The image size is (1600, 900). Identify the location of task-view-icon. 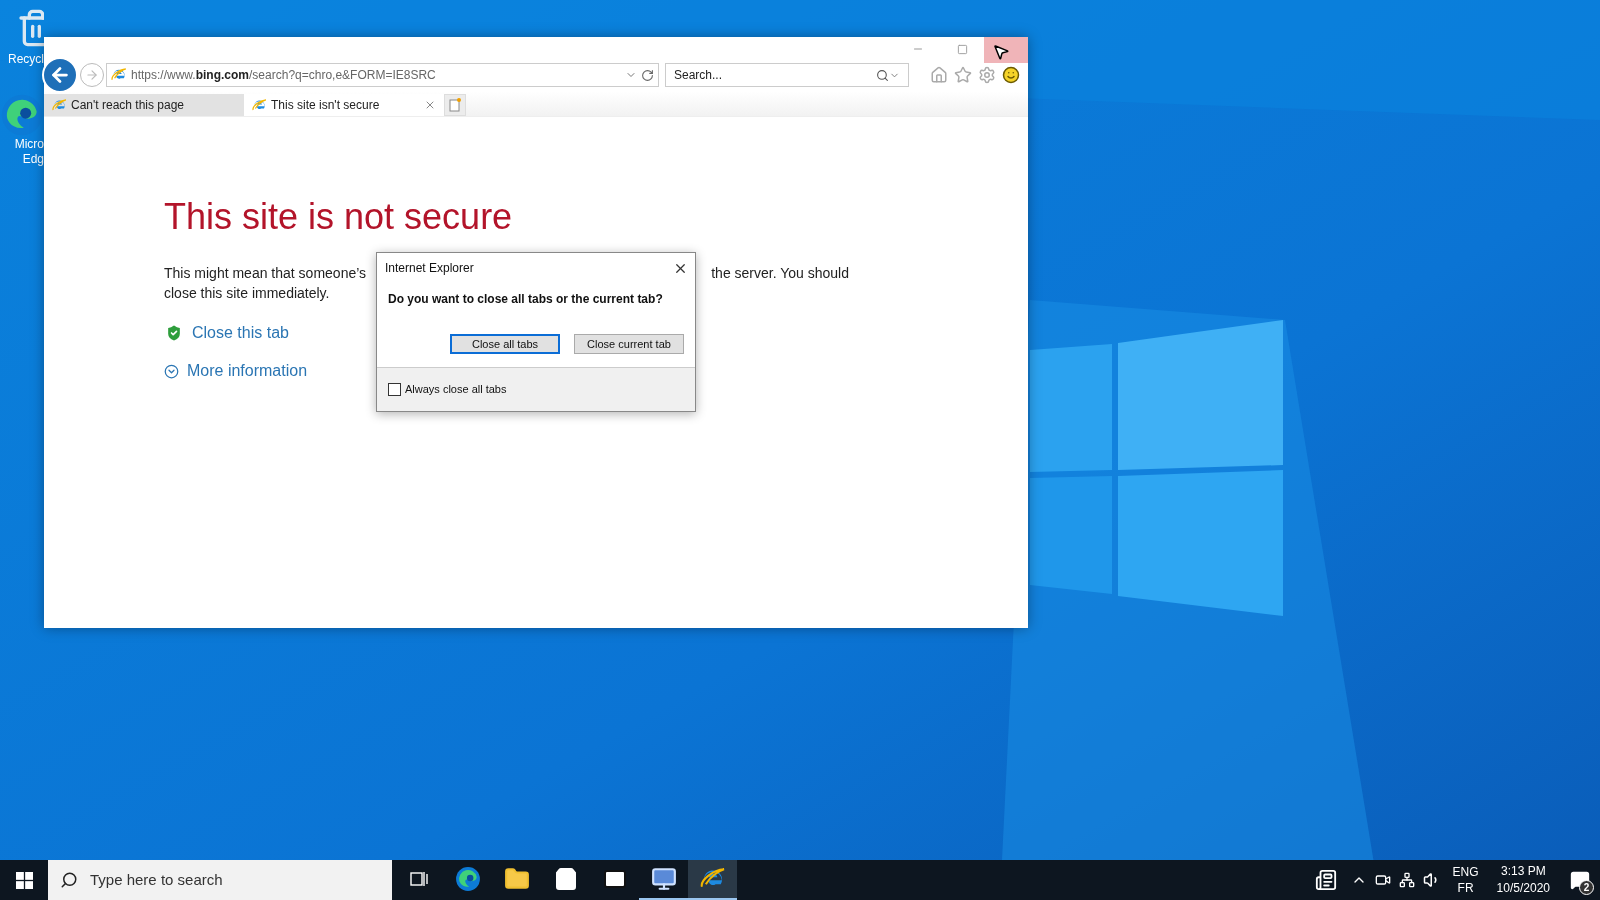
(418, 879).